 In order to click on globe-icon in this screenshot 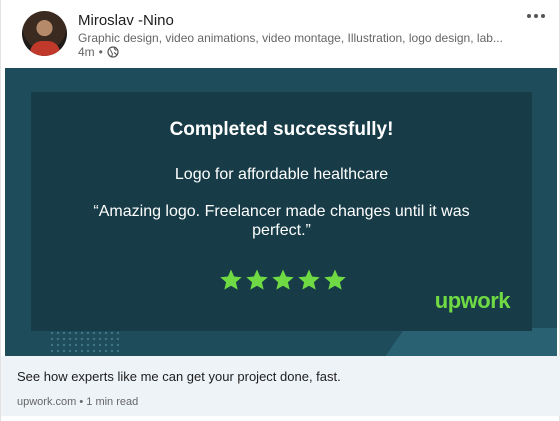, I will do `click(113, 52)`.